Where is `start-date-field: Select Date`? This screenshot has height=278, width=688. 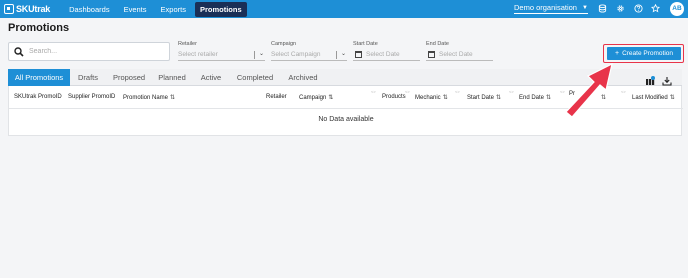
start-date-field: Select Date is located at coordinates (386, 55).